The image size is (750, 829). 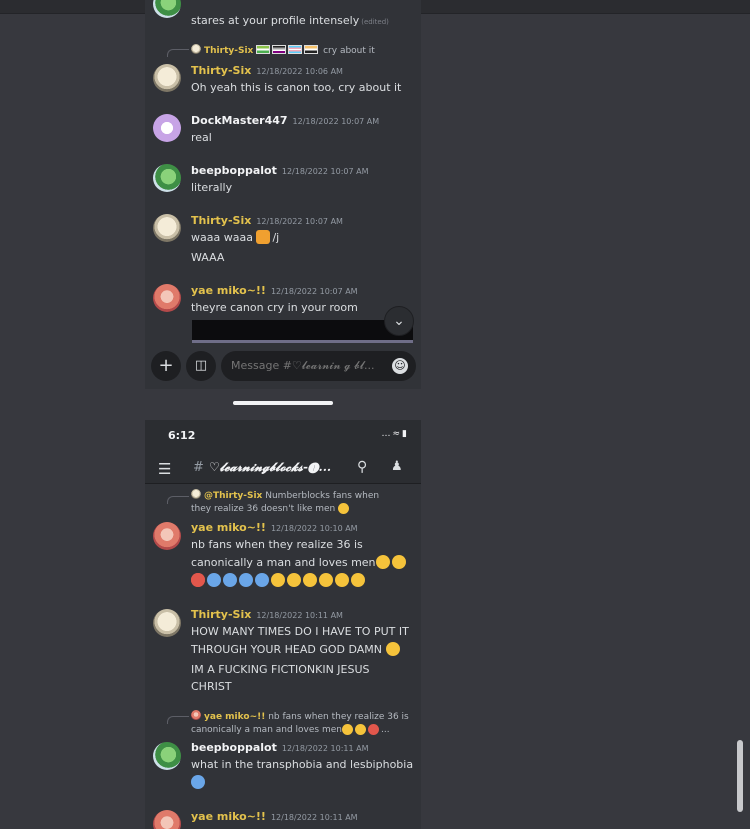 I want to click on clock: 6:12, so click(x=182, y=435).